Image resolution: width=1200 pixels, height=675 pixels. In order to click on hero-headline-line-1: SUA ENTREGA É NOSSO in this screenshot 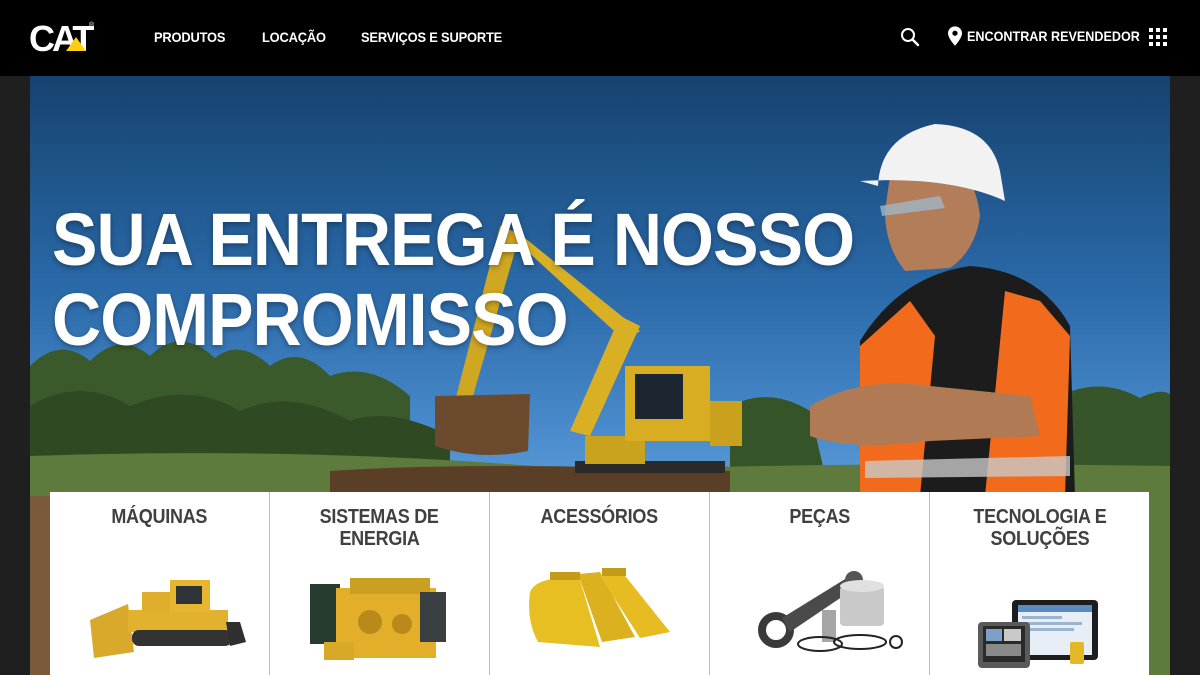, I will do `click(453, 239)`.